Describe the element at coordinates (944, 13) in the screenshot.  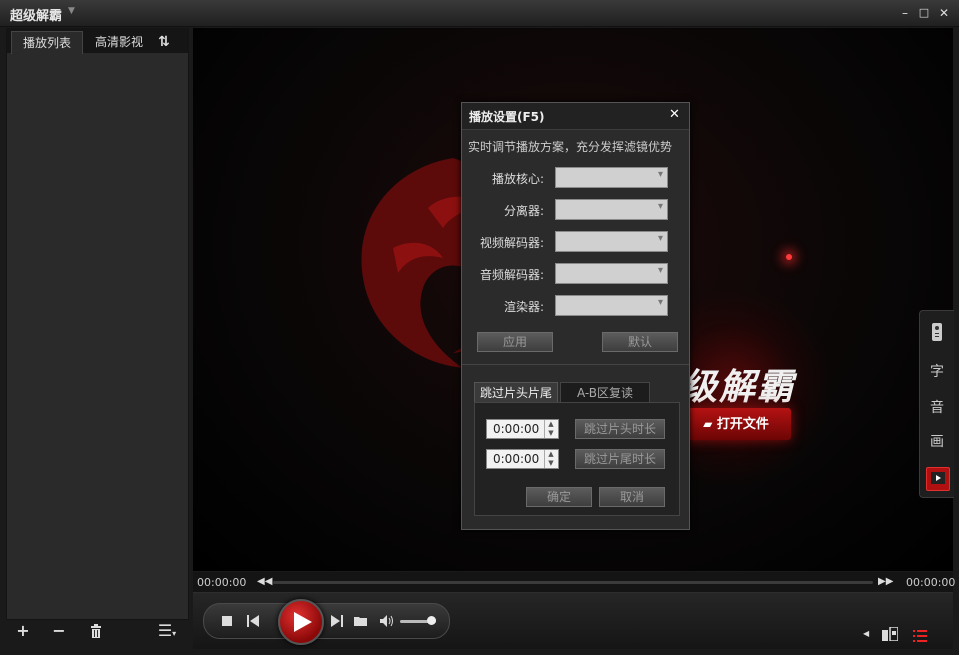
I see `close-button: ✕` at that location.